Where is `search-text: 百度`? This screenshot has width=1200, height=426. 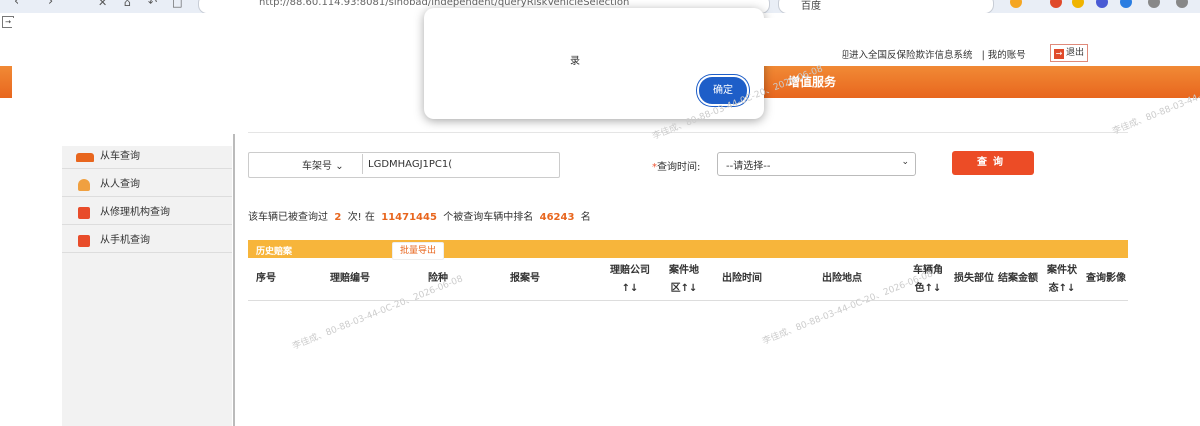 search-text: 百度 is located at coordinates (811, 6).